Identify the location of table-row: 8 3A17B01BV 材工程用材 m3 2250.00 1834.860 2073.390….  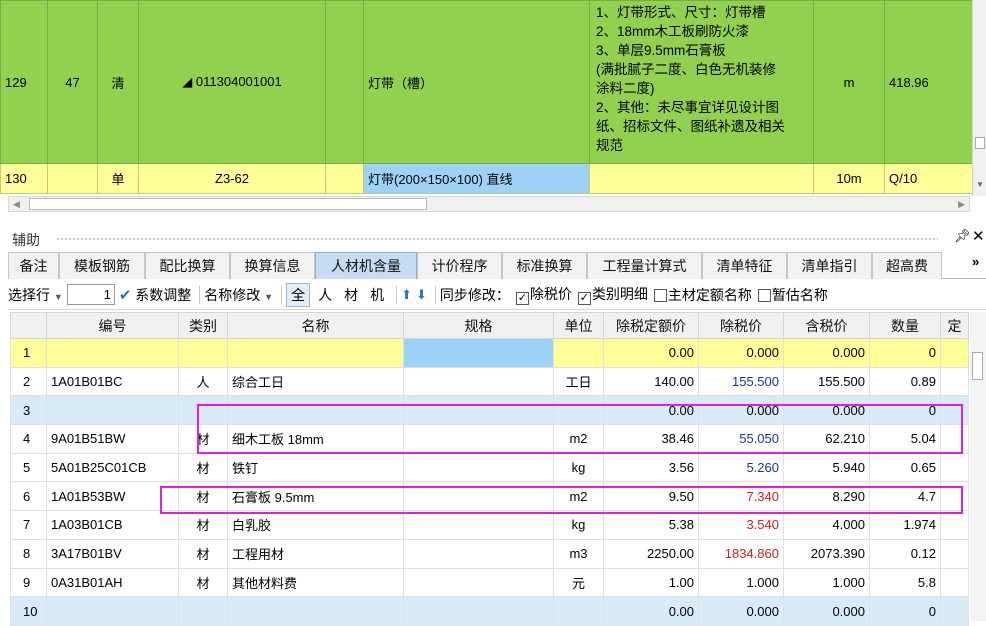
(489, 553).